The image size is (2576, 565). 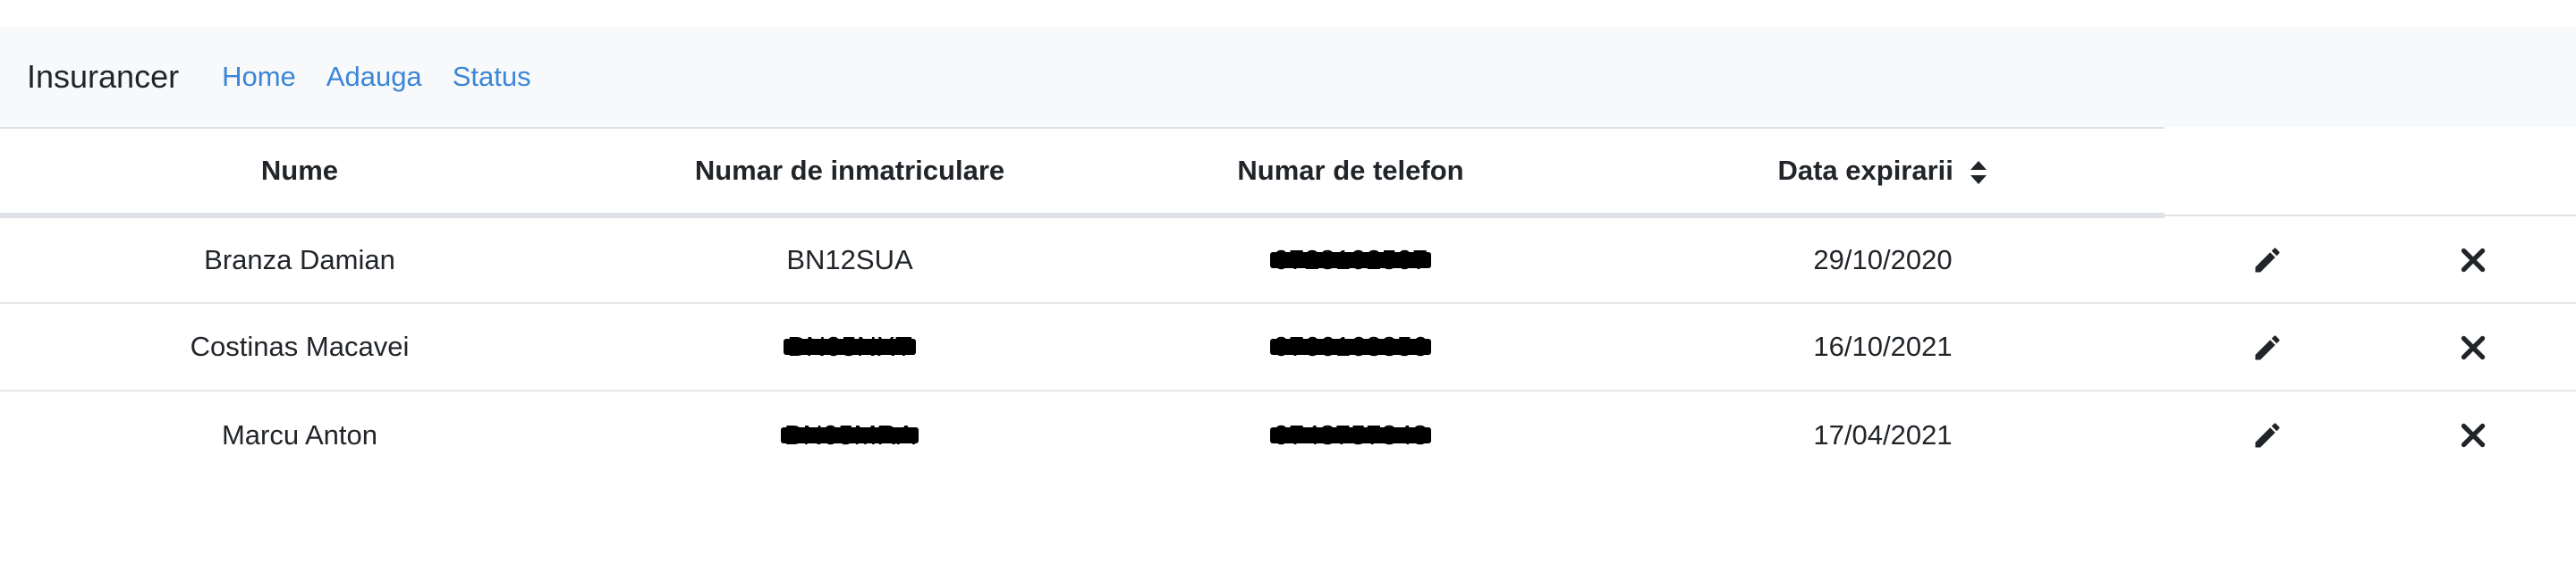 What do you see at coordinates (1978, 173) in the screenshot?
I see `sort-icon` at bounding box center [1978, 173].